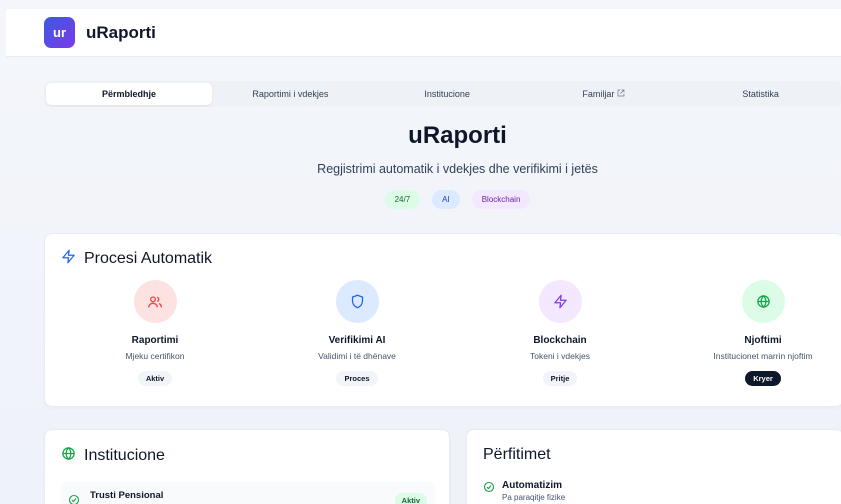 The height and width of the screenshot is (504, 841). What do you see at coordinates (763, 356) in the screenshot?
I see `step-desc: Institucionet marrin njoftim` at bounding box center [763, 356].